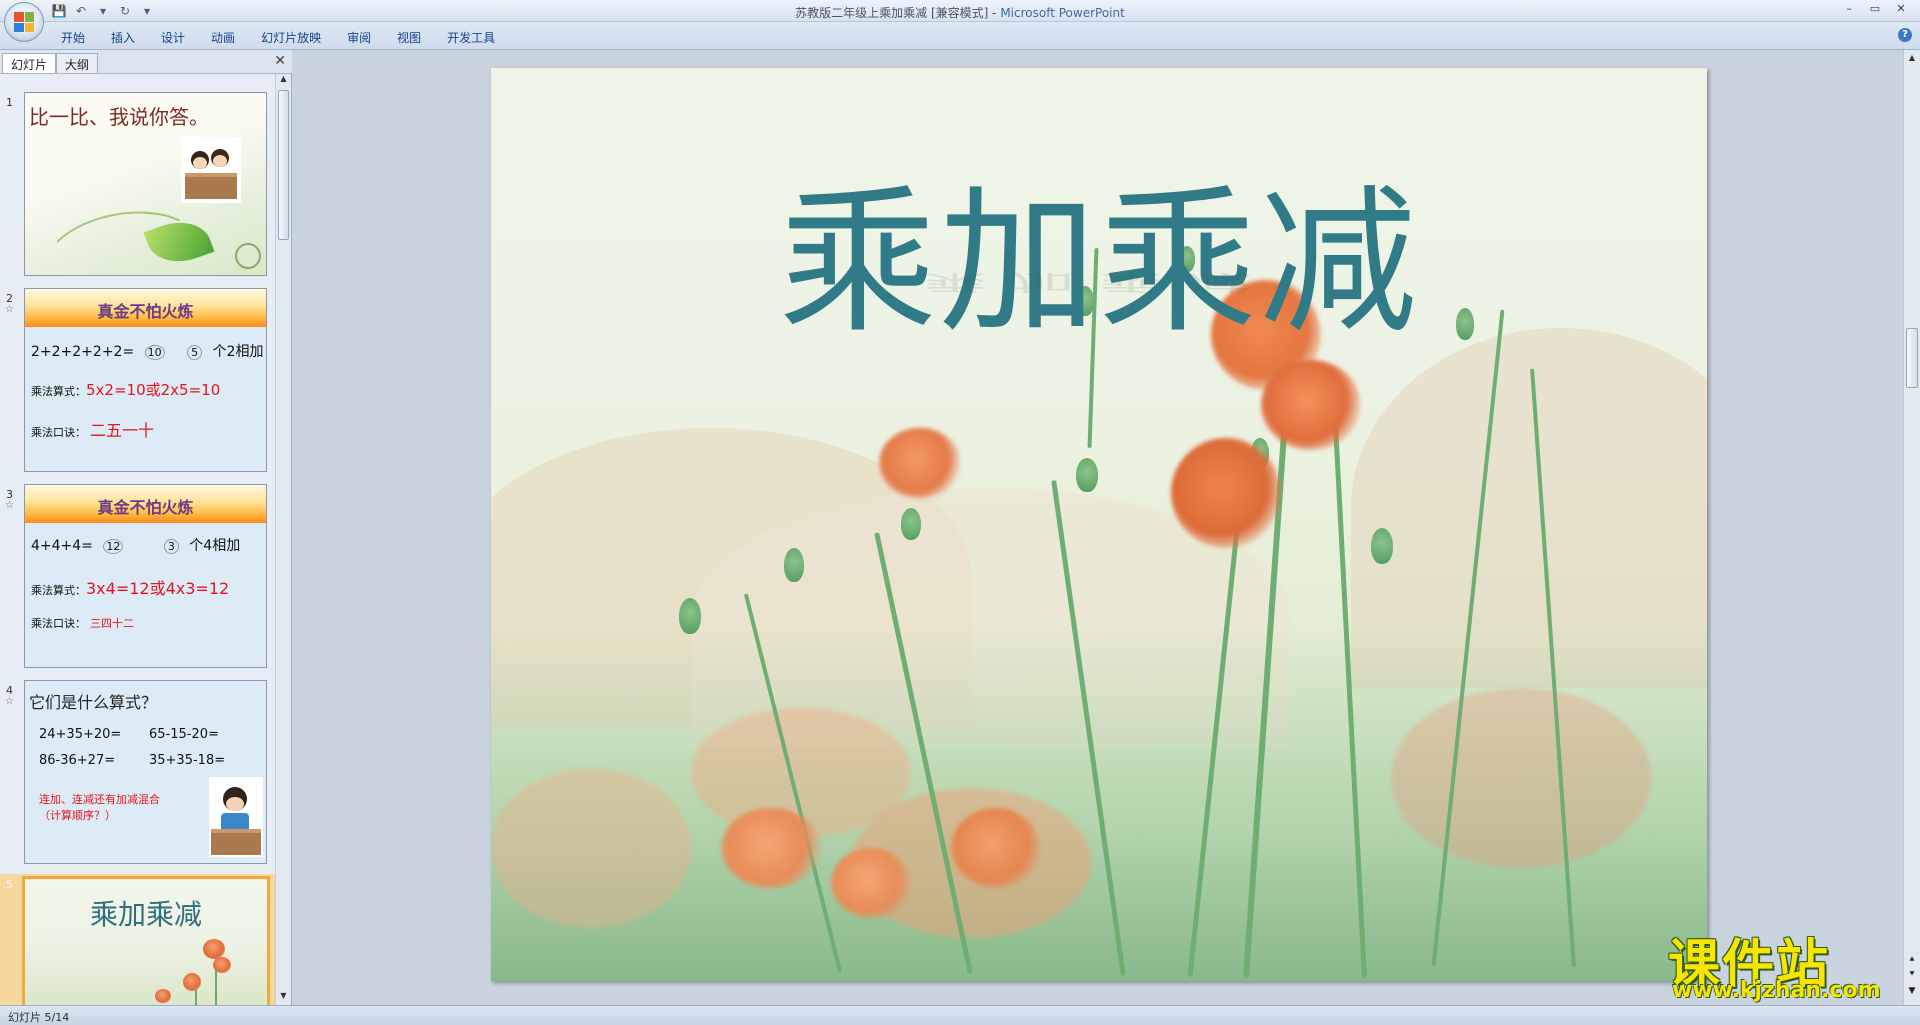 The width and height of the screenshot is (1920, 1025). Describe the element at coordinates (153, 390) in the screenshot. I see `formula-text: 5x2=10或2x5=10` at that location.